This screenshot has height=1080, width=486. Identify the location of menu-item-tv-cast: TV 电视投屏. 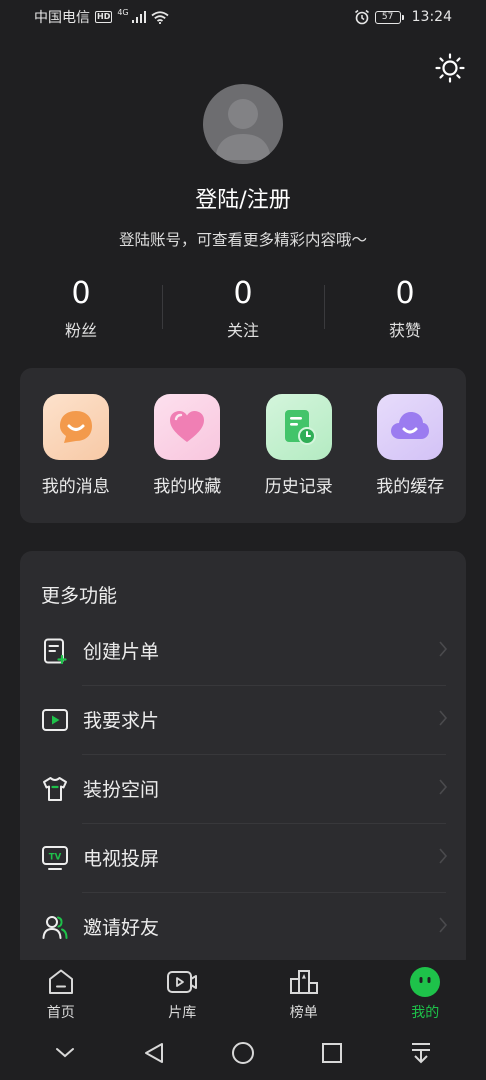
(243, 857).